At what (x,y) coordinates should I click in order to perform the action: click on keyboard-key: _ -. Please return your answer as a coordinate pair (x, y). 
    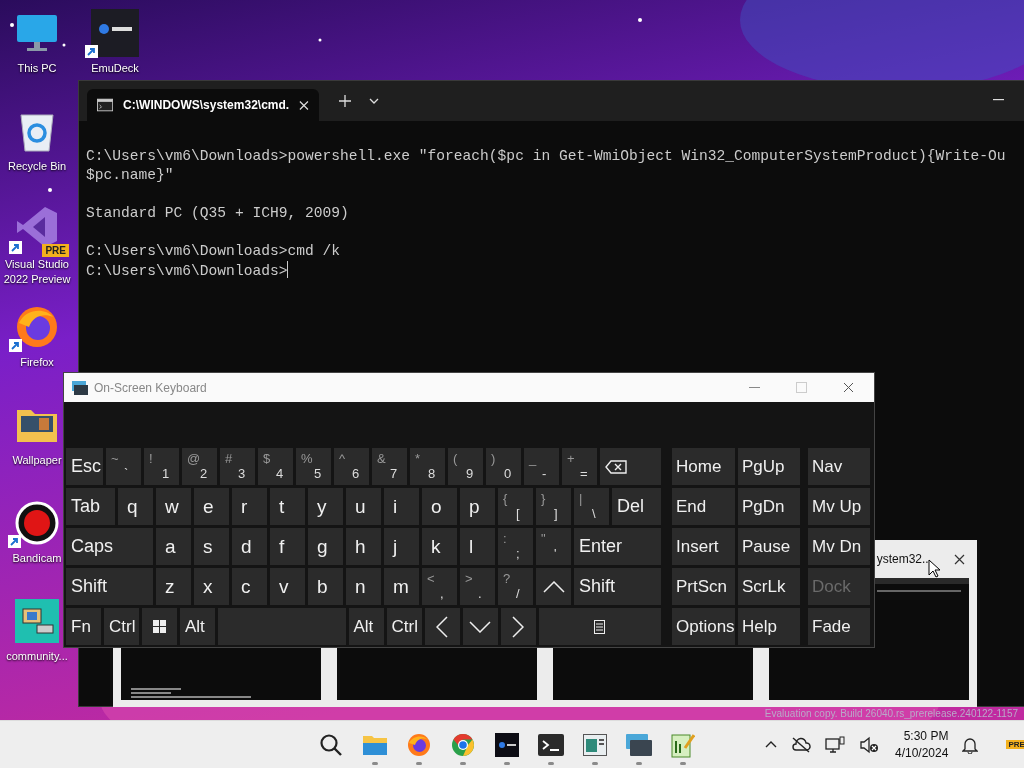
    Looking at the image, I should click on (541, 466).